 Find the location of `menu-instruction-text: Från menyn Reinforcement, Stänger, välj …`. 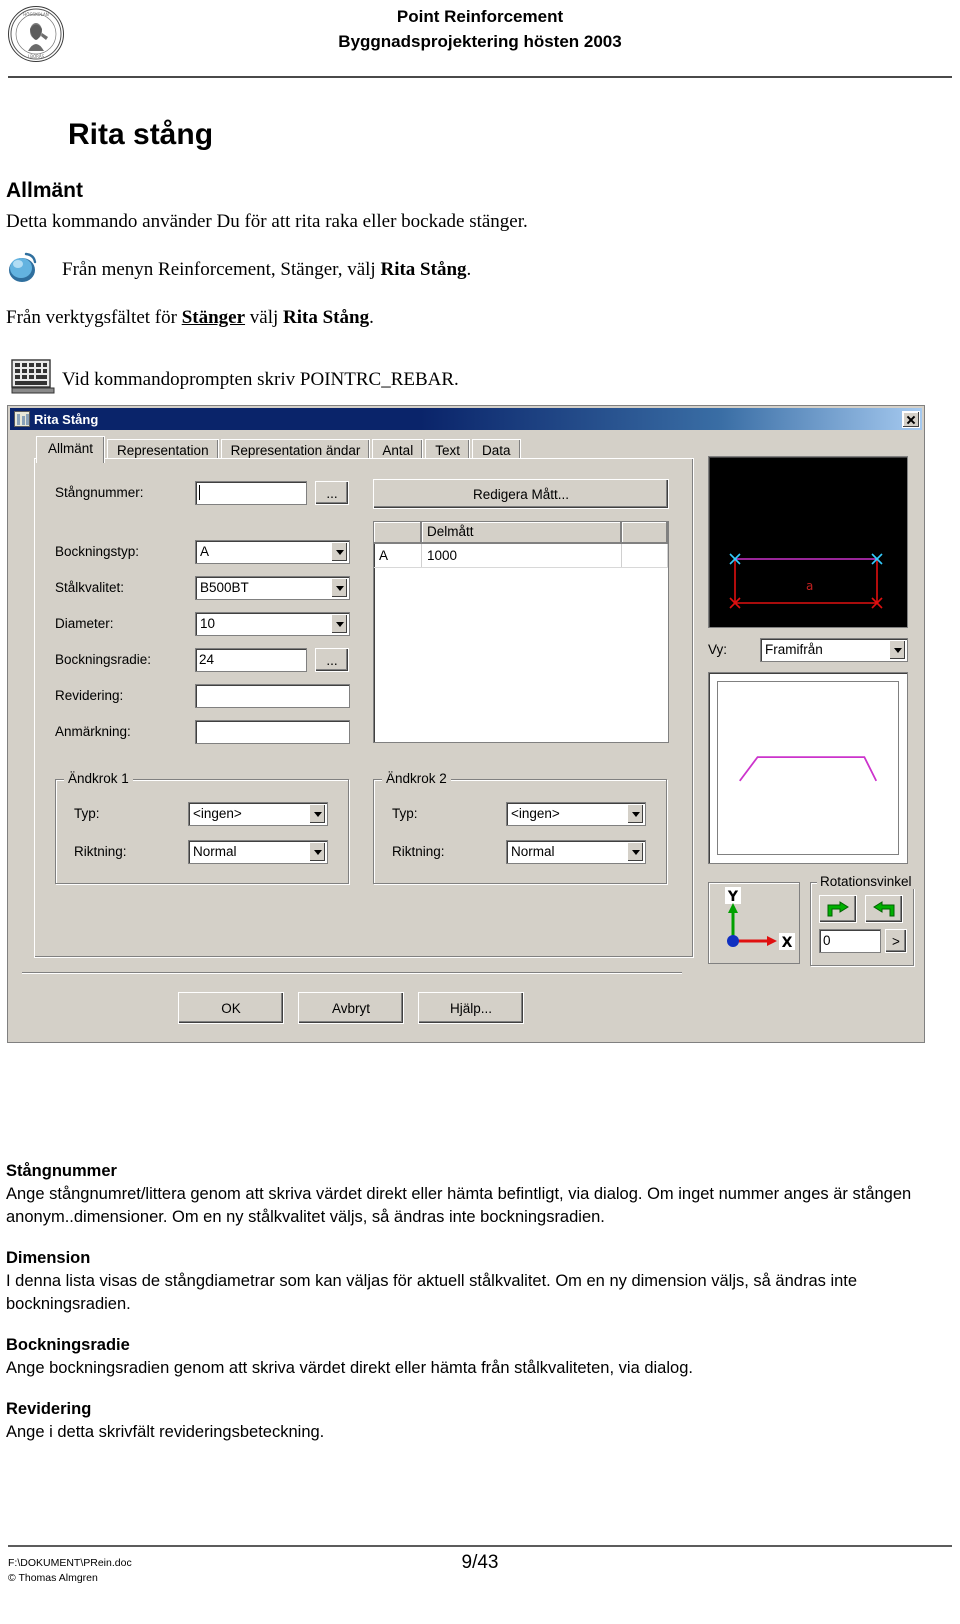

menu-instruction-text: Från menyn Reinforcement, Stänger, välj … is located at coordinates (511, 270).